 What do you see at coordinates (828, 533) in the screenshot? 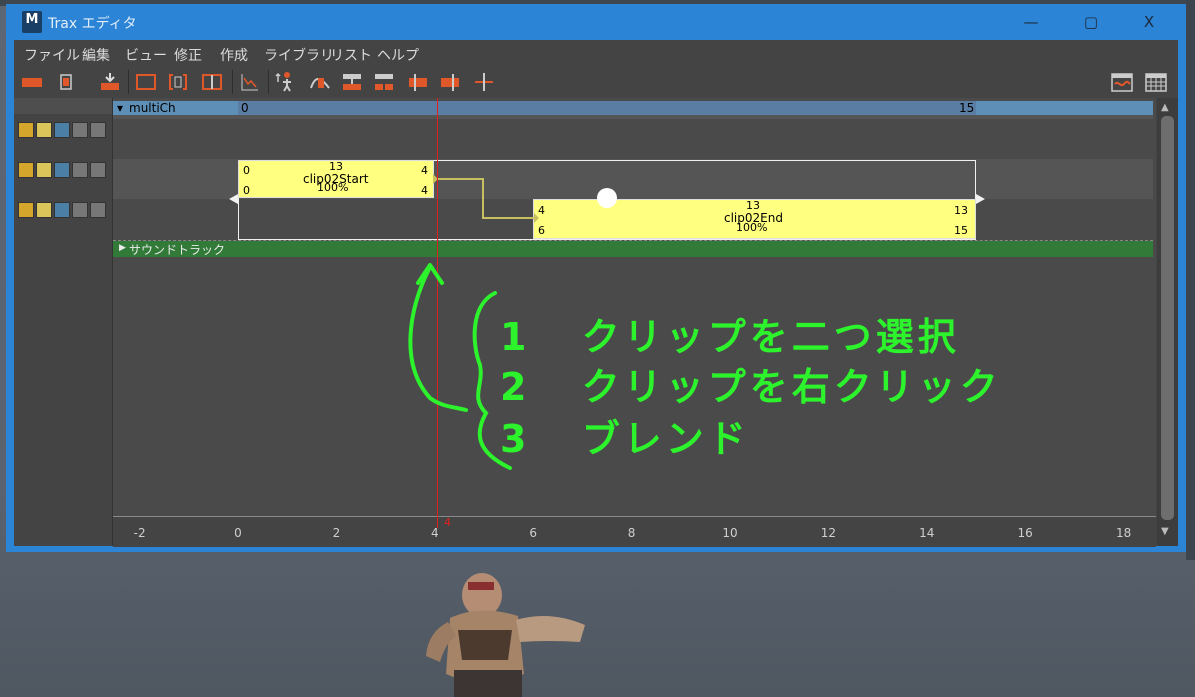
I see `ruler-tick-label: 12` at bounding box center [828, 533].